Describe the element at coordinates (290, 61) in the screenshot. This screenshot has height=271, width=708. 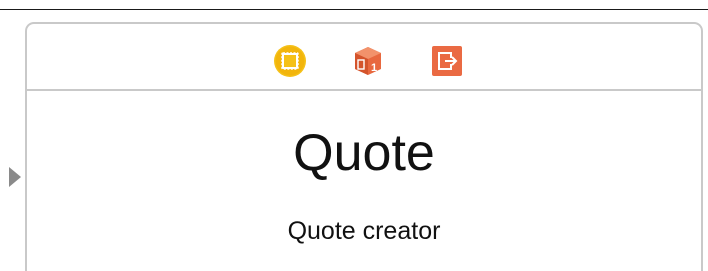
I see `view-controller-icon` at that location.